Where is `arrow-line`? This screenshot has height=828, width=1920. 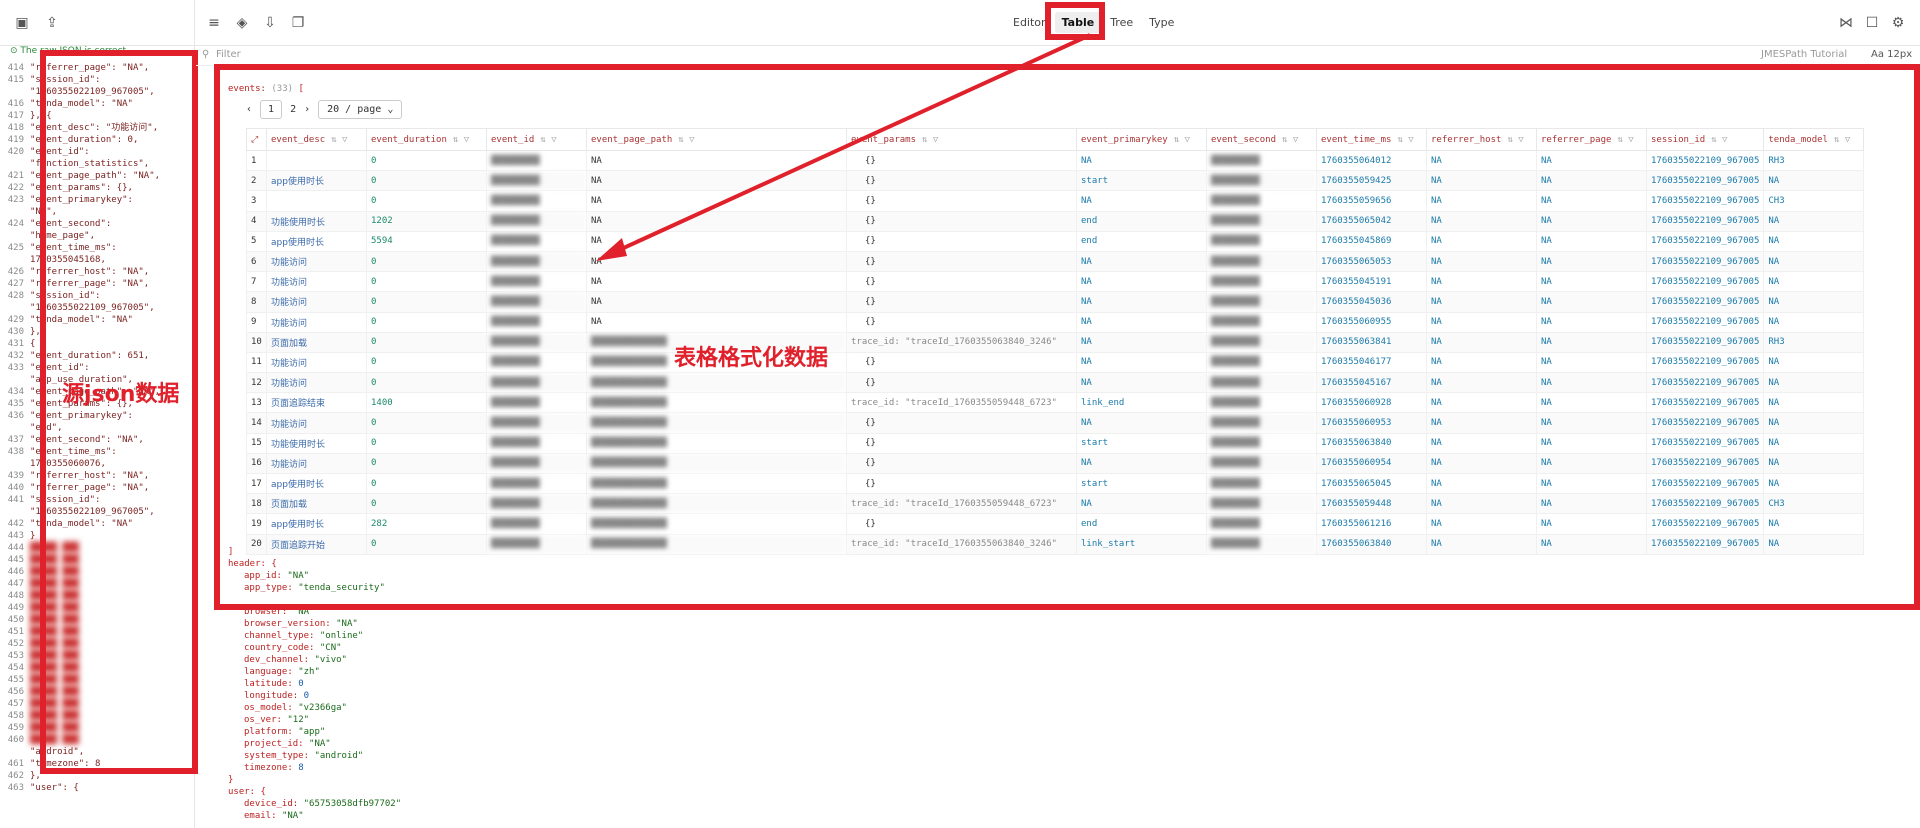 arrow-line is located at coordinates (848, 145).